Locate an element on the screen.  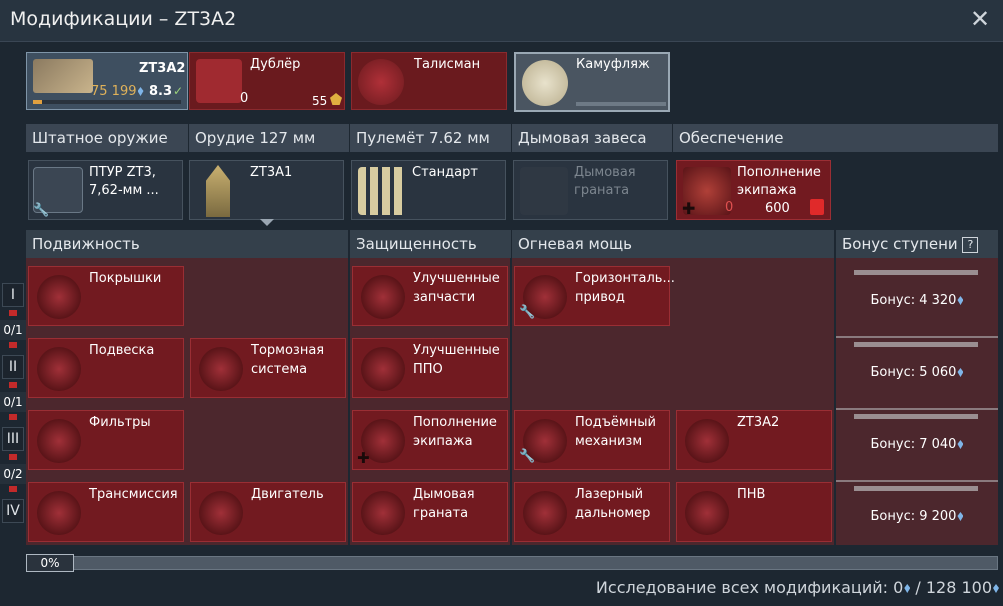
mod-parts: Улучшенные запчасти is located at coordinates (430, 296).